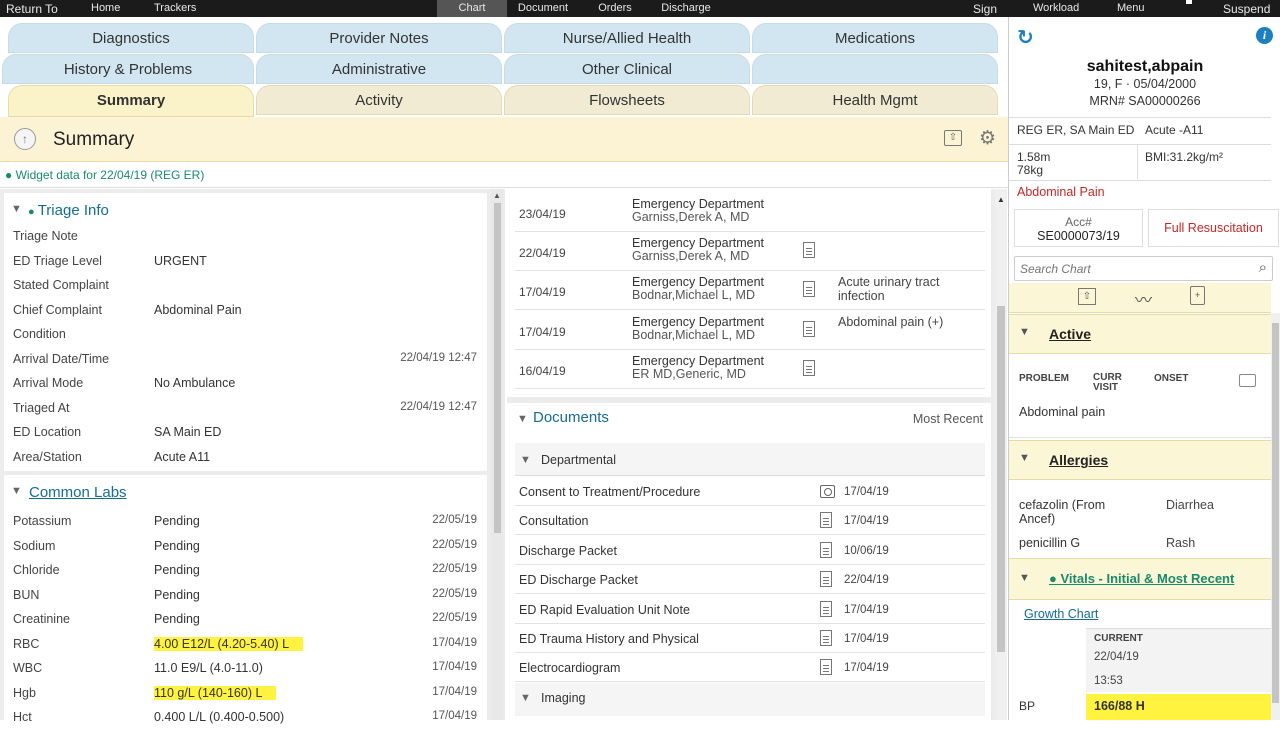  What do you see at coordinates (627, 38) in the screenshot?
I see `tab-nurse-allied-health: Nurse/Allied Health` at bounding box center [627, 38].